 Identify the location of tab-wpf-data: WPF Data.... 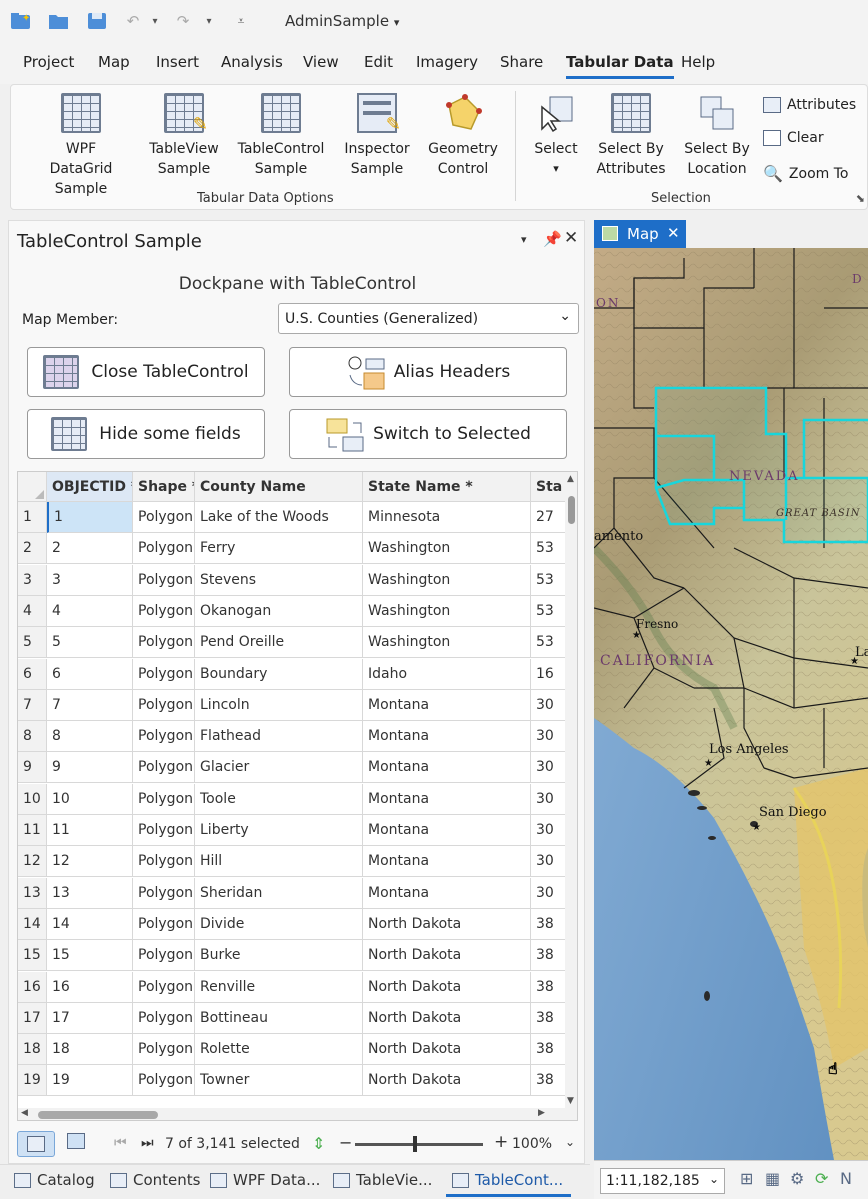
(265, 1180).